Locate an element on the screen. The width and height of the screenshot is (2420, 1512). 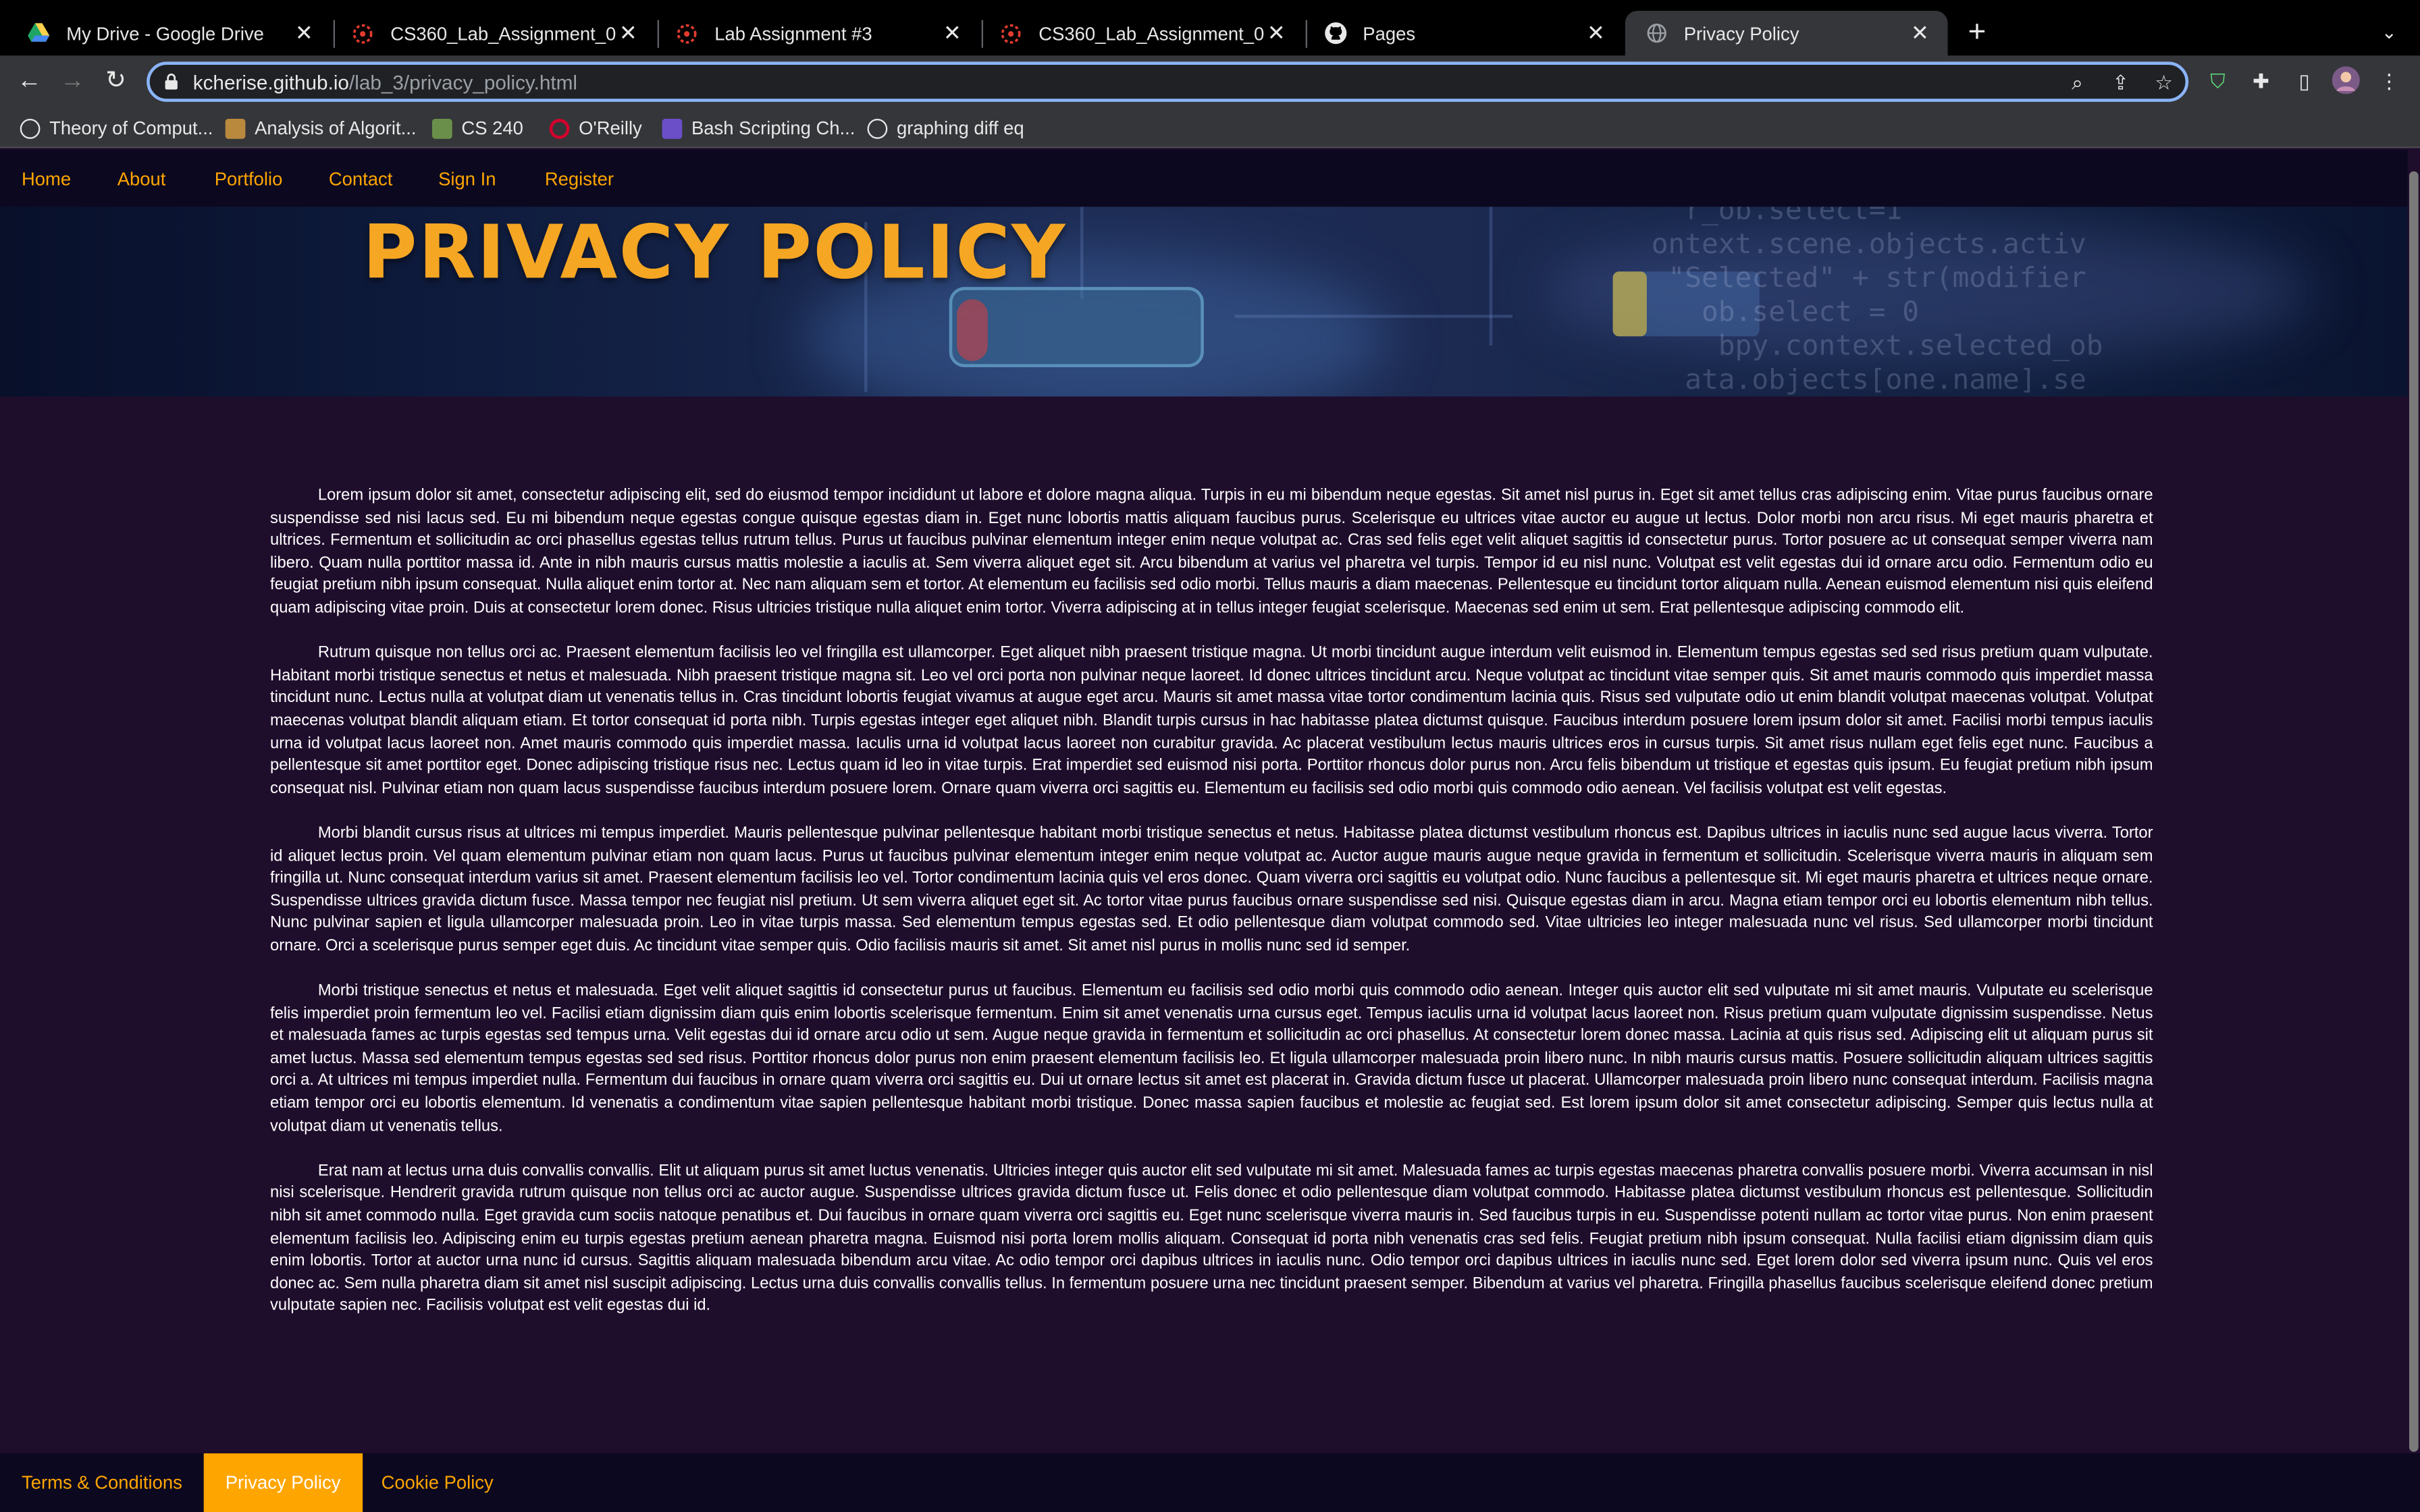
page-scrollbar is located at coordinates (2413, 801).